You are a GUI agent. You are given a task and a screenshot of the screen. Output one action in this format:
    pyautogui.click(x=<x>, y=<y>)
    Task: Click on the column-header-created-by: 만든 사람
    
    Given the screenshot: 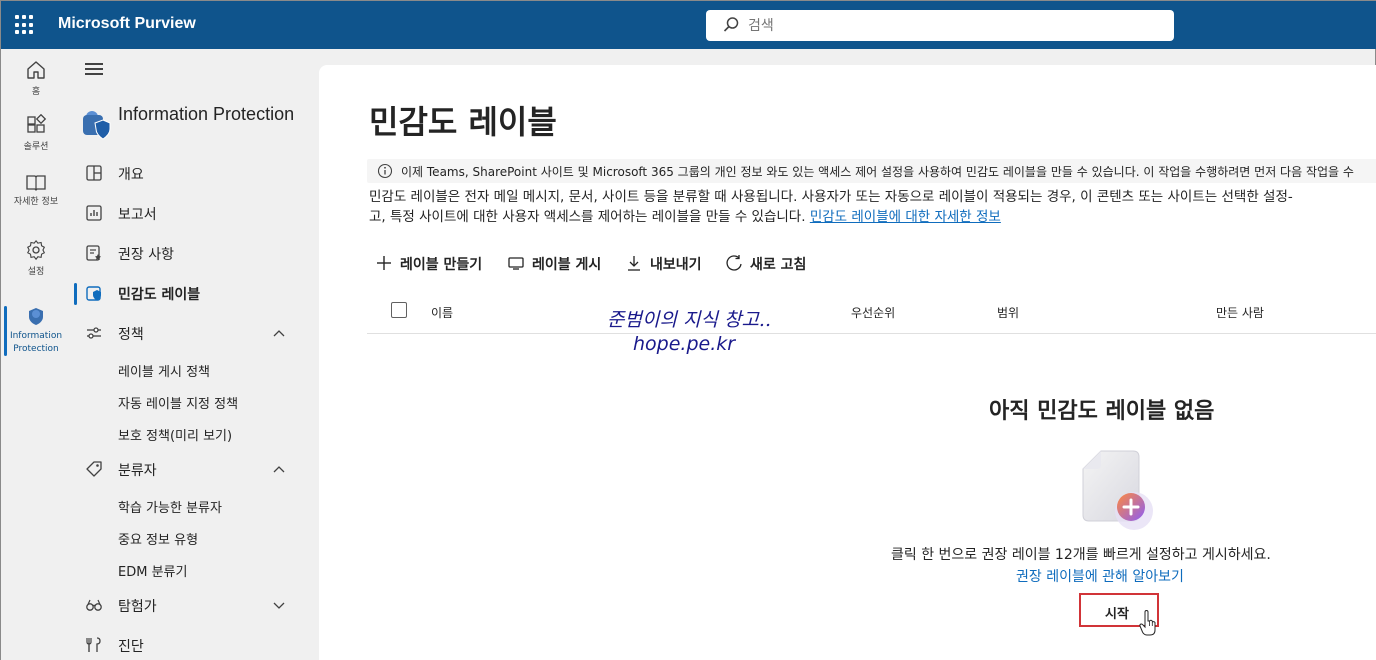 What is the action you would take?
    pyautogui.click(x=1240, y=312)
    